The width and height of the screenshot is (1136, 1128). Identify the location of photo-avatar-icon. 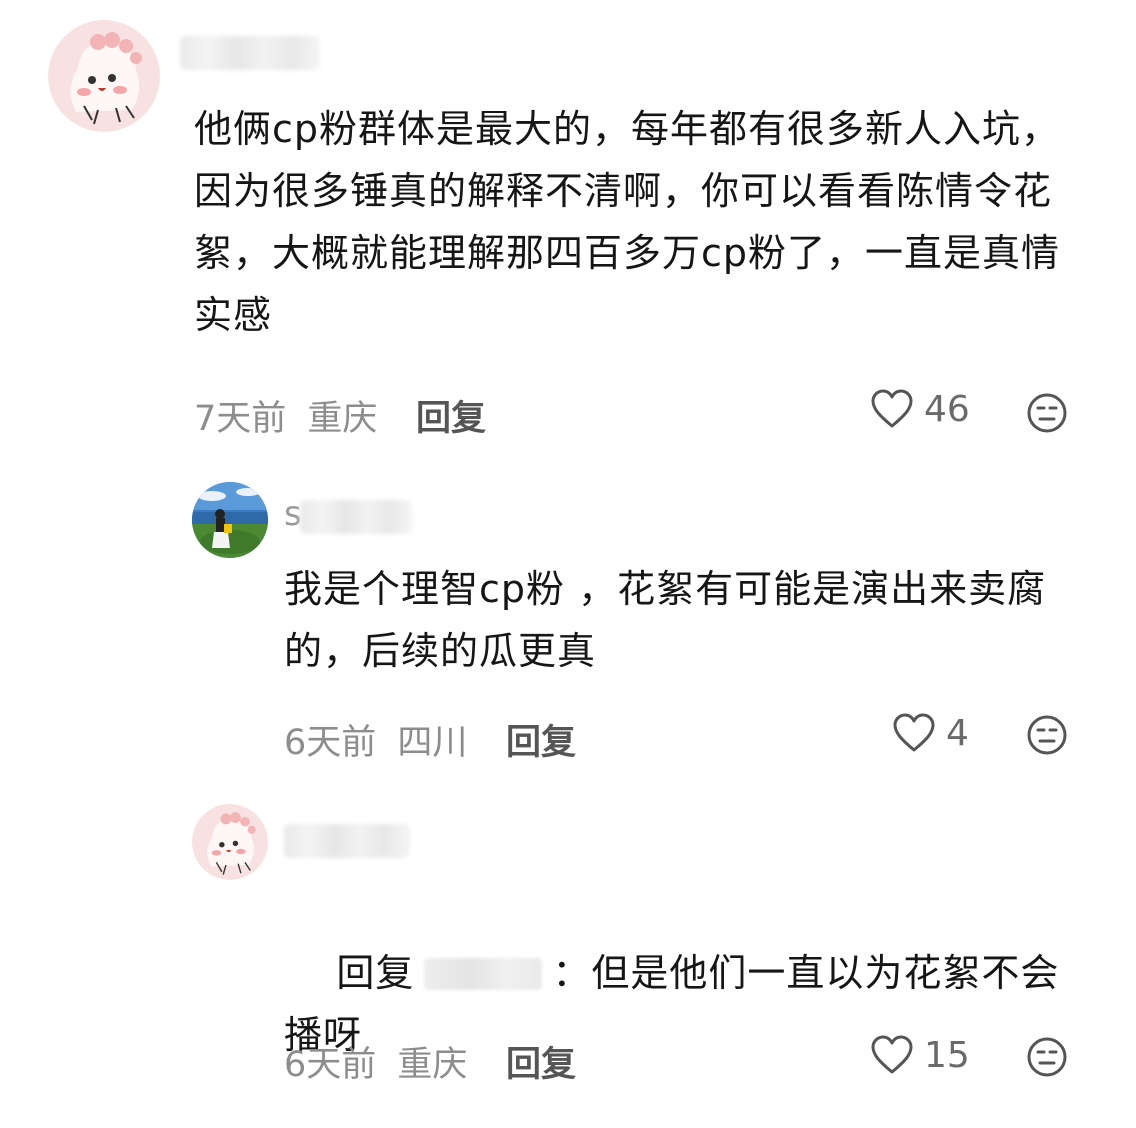
(230, 520).